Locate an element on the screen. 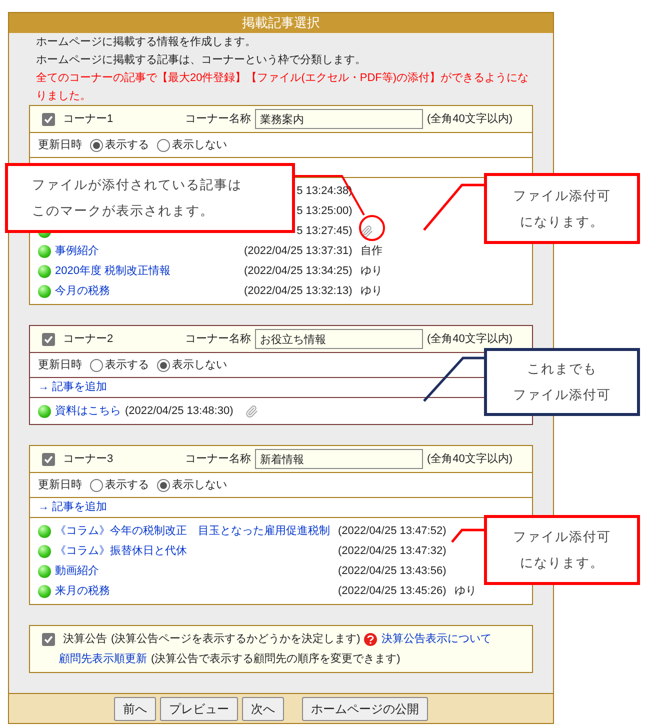 Image resolution: width=646 pixels, height=726 pixels. article-date: (2022/04/25 13:47:52) is located at coordinates (392, 531).